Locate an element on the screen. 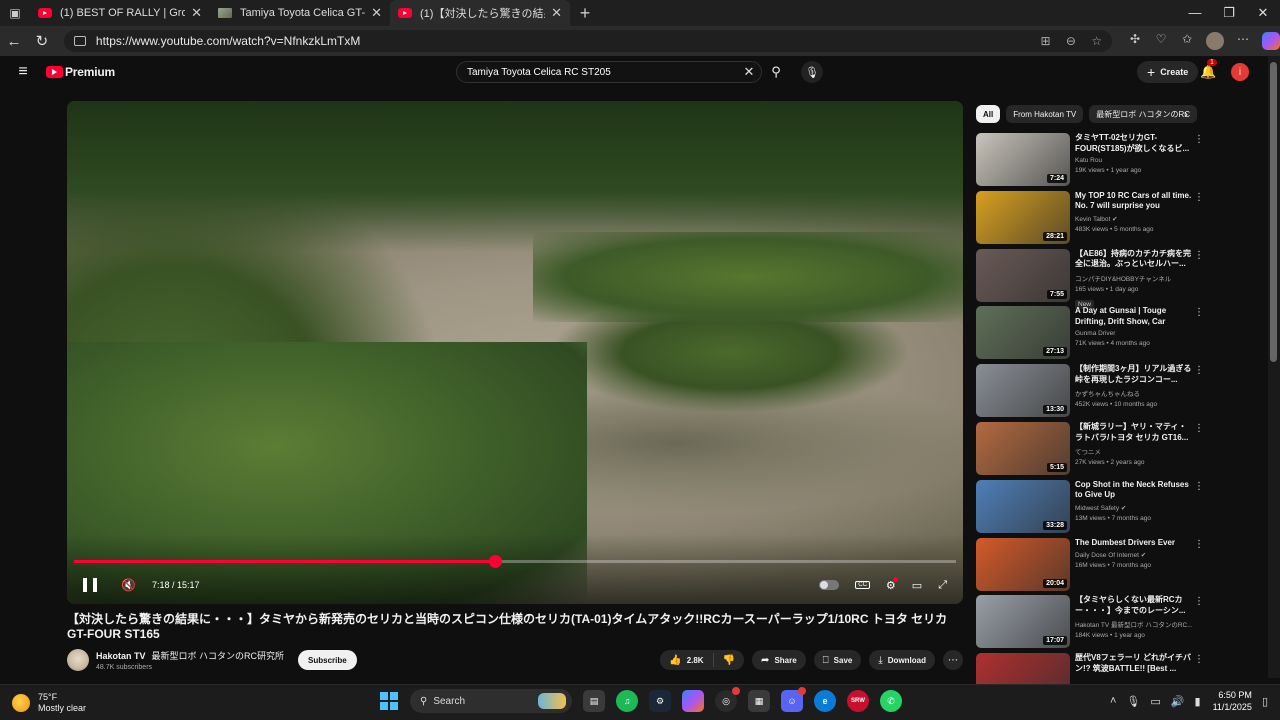 The width and height of the screenshot is (1280, 720). restore-icon: ❐ is located at coordinates (1229, 13).